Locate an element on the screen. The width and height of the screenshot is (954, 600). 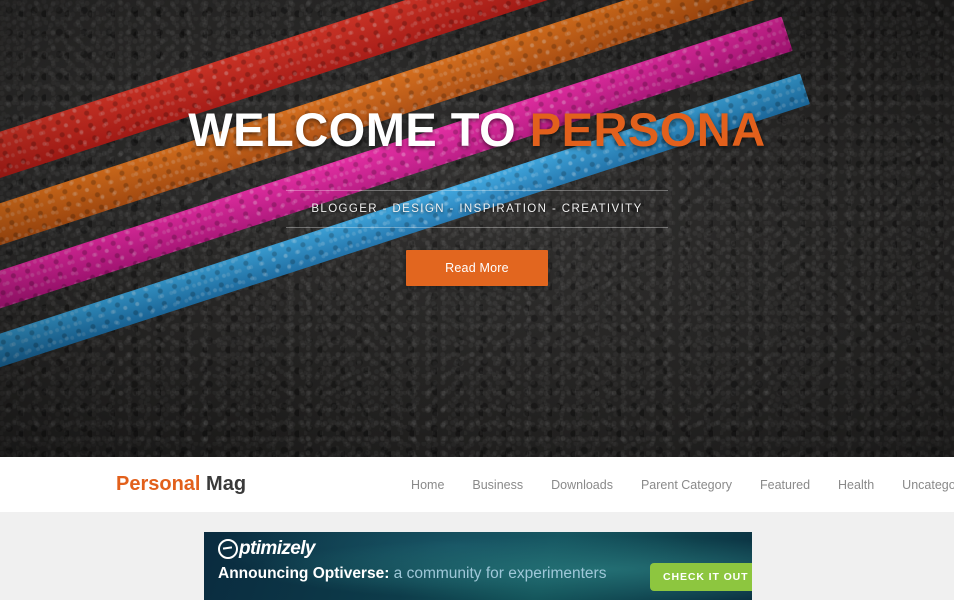
nav-item-parent-category: Parent Category is located at coordinates (686, 485).